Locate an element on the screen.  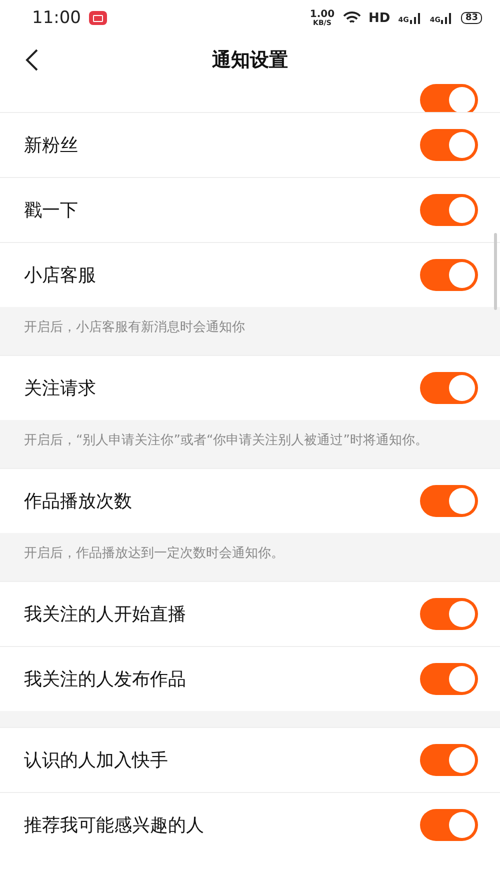
setting-label: 戳一下 is located at coordinates (51, 210).